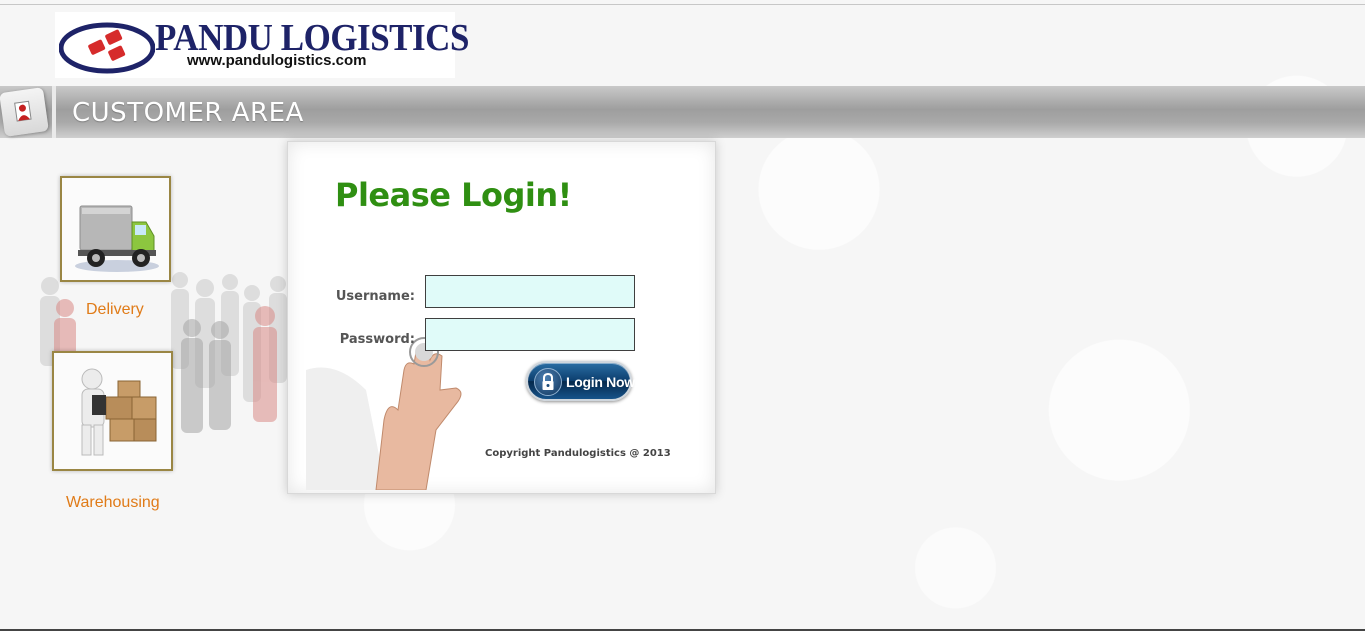 The image size is (1365, 631). What do you see at coordinates (277, 60) in the screenshot?
I see `brand-url: www.pandulogistics.com` at bounding box center [277, 60].